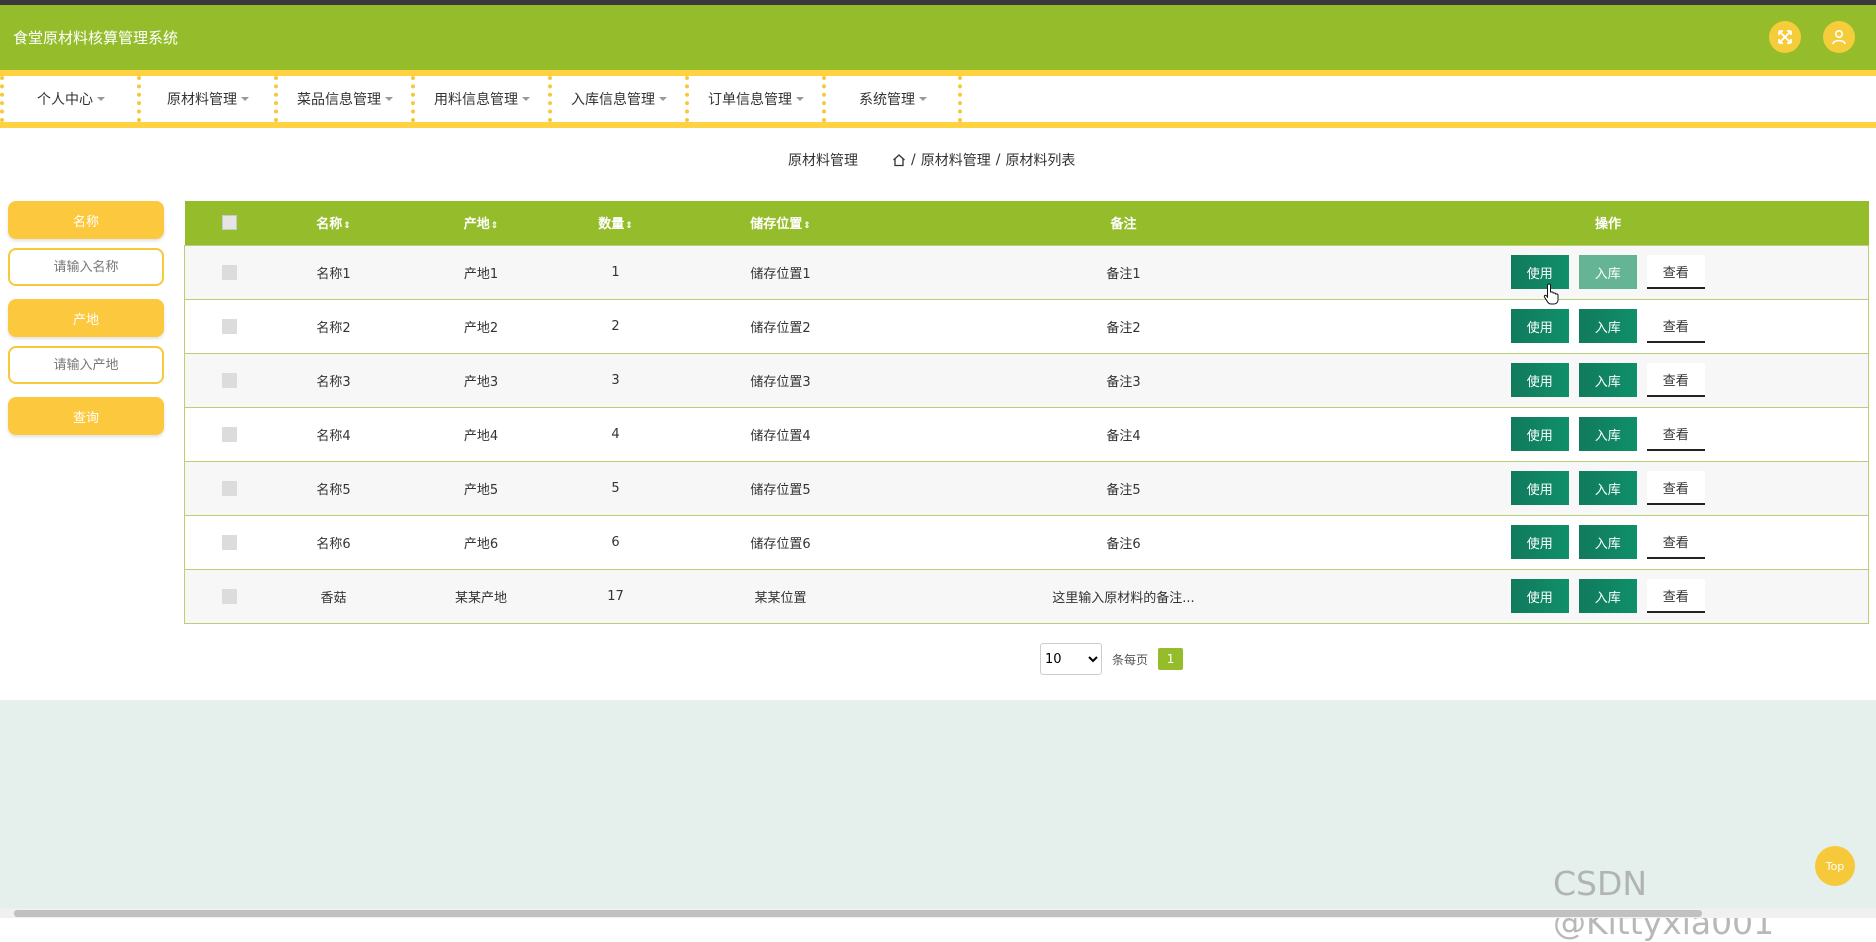 The image size is (1876, 942). I want to click on nav-item-order-info: 订单信息管理, so click(754, 99).